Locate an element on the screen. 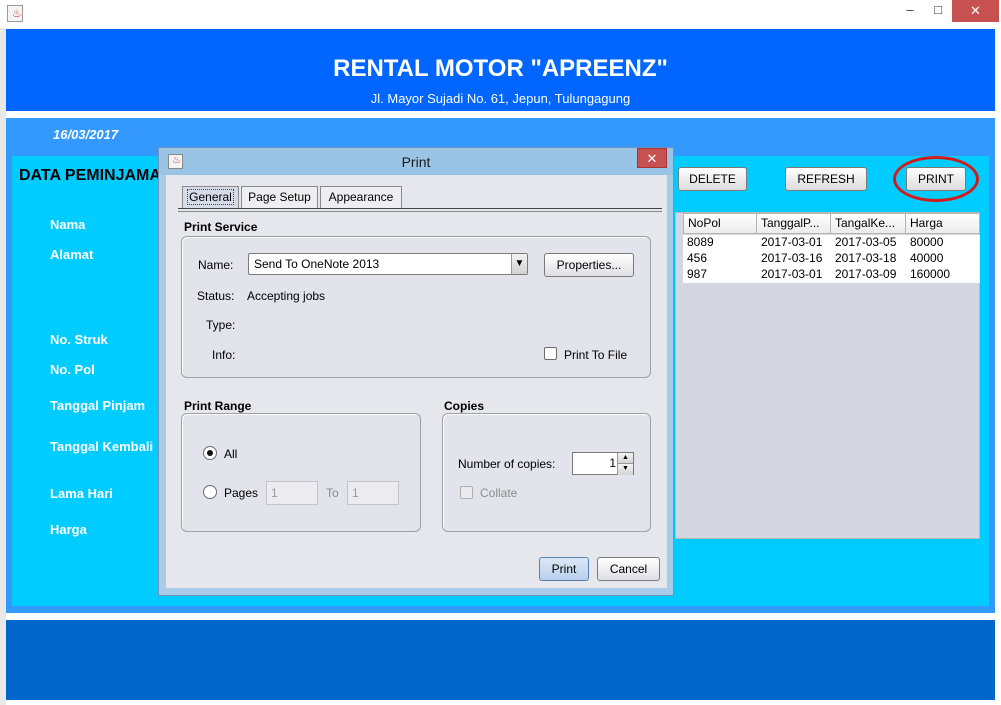 This screenshot has width=1001, height=705. print-range-heading: Print Range is located at coordinates (218, 406).